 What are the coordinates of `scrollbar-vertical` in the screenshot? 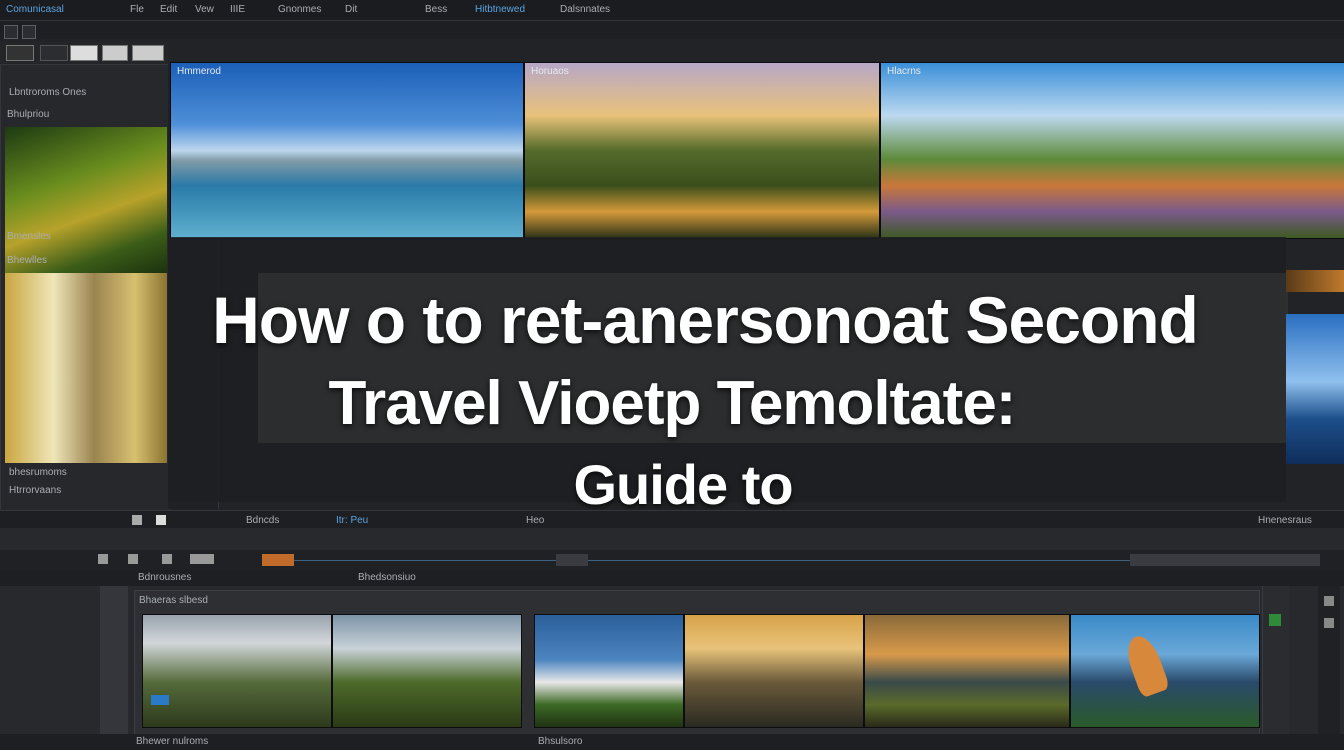 It's located at (1329, 668).